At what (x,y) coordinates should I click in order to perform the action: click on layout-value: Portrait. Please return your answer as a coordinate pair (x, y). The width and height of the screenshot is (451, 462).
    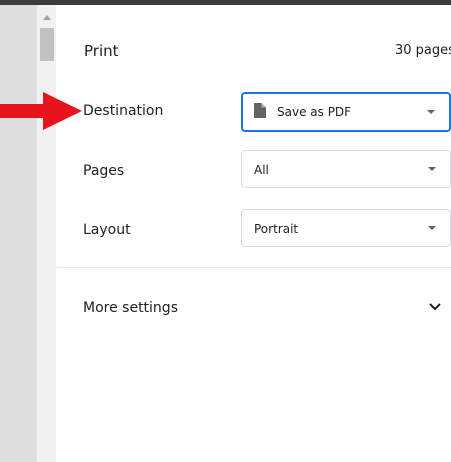
    Looking at the image, I should click on (276, 229).